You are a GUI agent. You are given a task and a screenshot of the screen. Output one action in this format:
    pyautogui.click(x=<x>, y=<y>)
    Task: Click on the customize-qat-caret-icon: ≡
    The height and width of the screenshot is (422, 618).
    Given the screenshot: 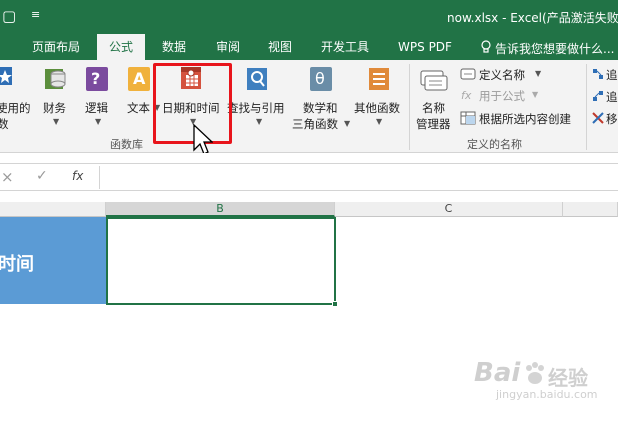 What is the action you would take?
    pyautogui.click(x=35, y=14)
    